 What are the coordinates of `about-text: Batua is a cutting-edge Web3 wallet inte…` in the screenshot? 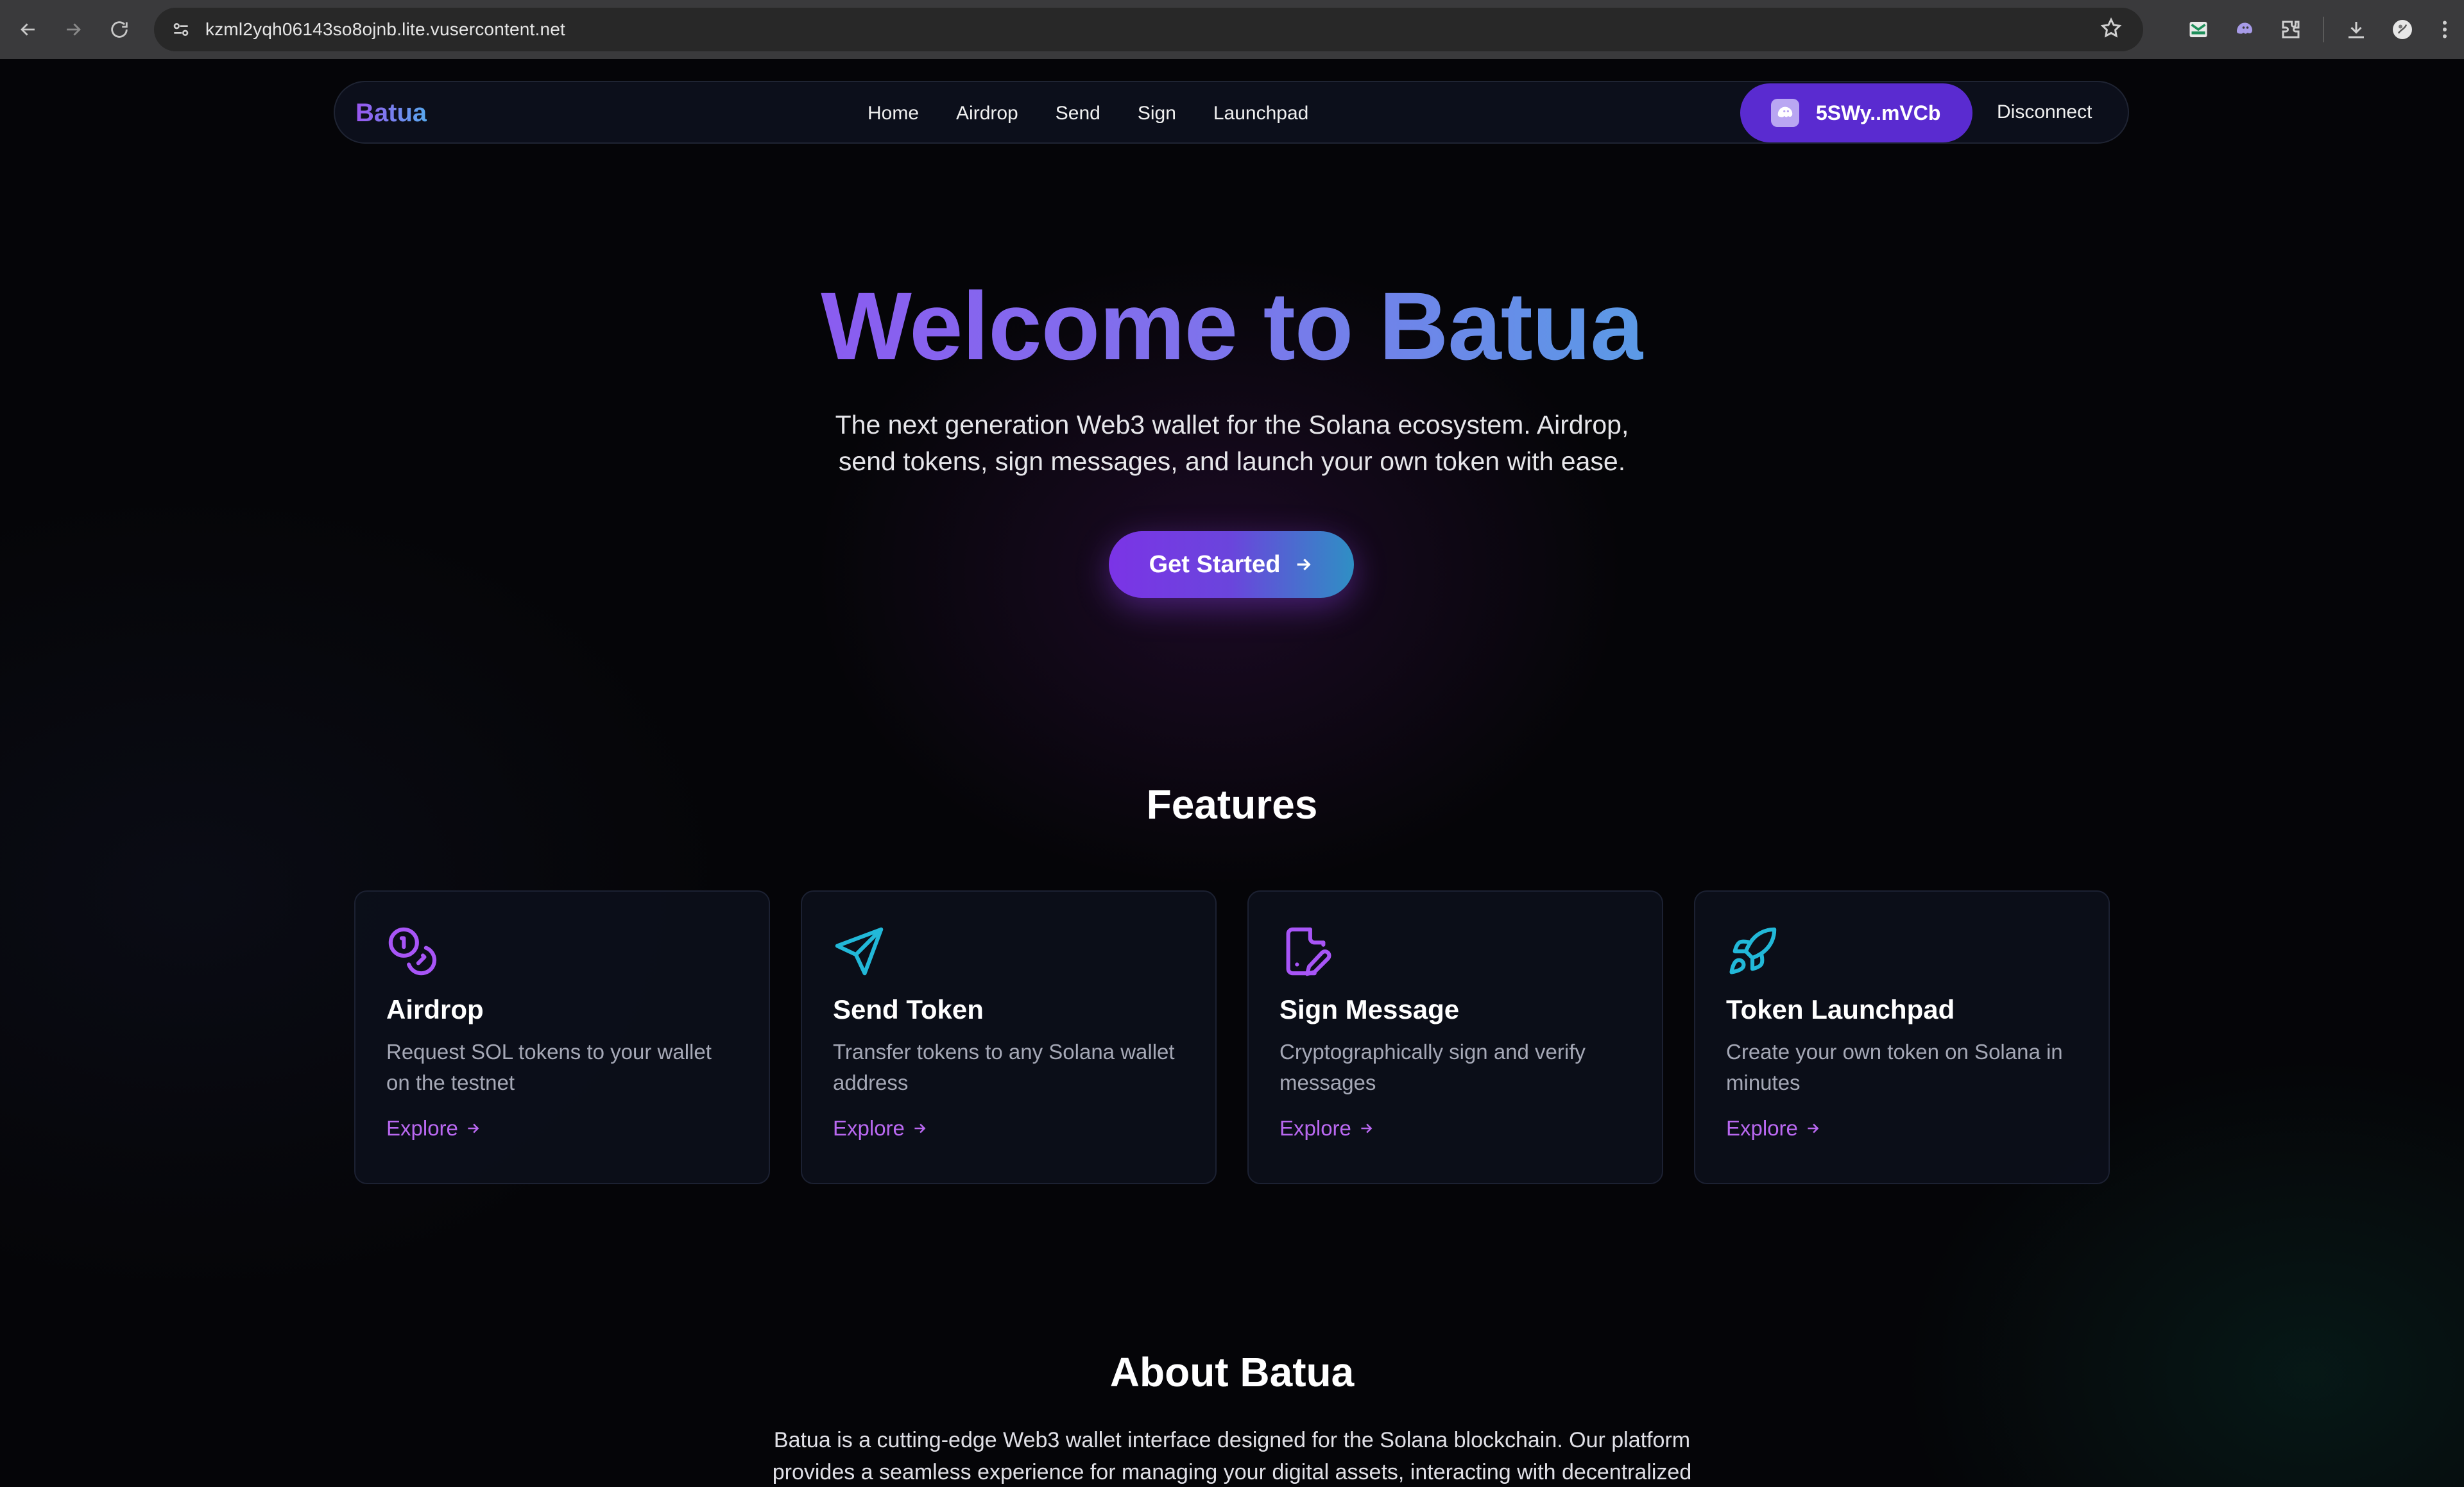 It's located at (1232, 1456).